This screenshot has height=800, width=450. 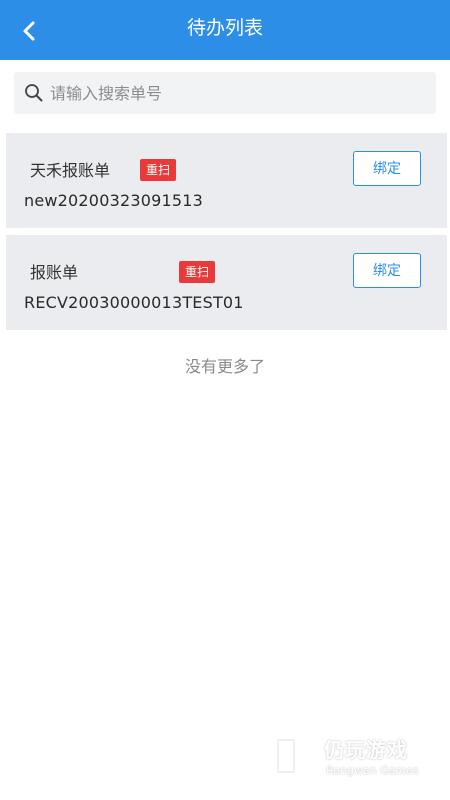 I want to click on page-title: 待办列表, so click(x=224, y=28).